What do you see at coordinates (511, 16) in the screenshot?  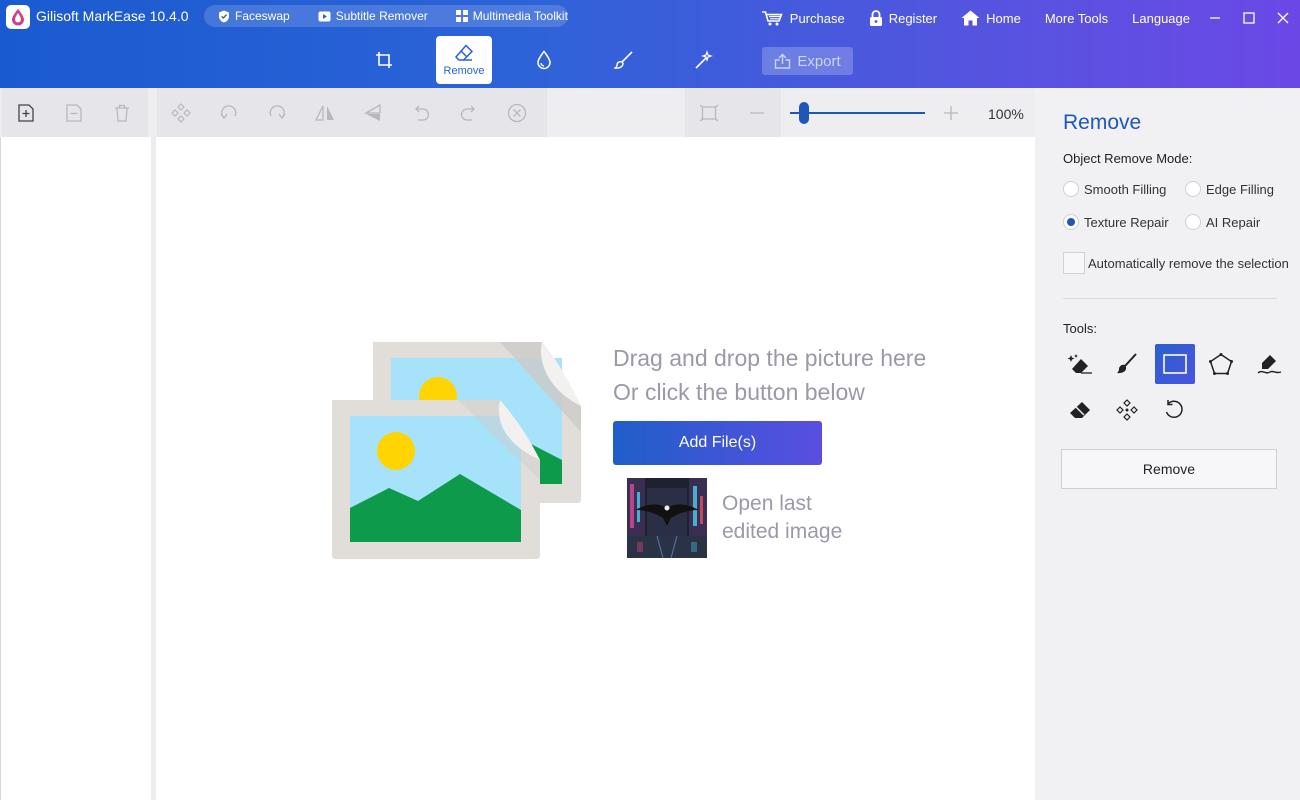 I see `multimedia-toolkit-chip: Multimedia Toolkit` at bounding box center [511, 16].